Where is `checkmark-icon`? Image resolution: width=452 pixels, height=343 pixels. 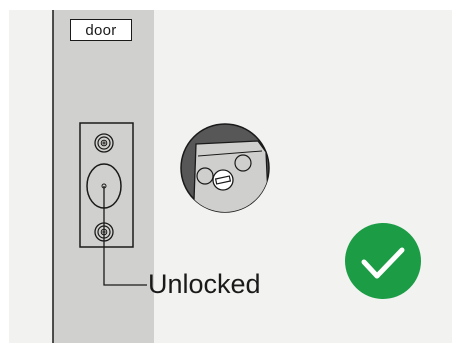
checkmark-icon is located at coordinates (383, 261).